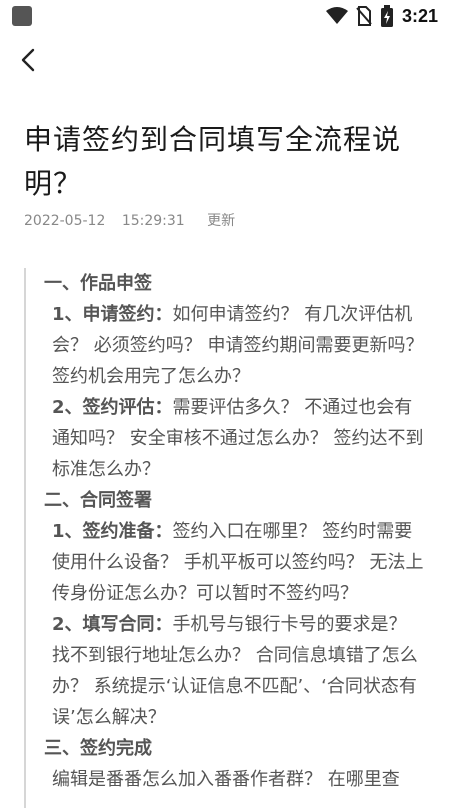 This screenshot has height=808, width=450. Describe the element at coordinates (112, 531) in the screenshot. I see `item-label: 1、签约准备：` at that location.